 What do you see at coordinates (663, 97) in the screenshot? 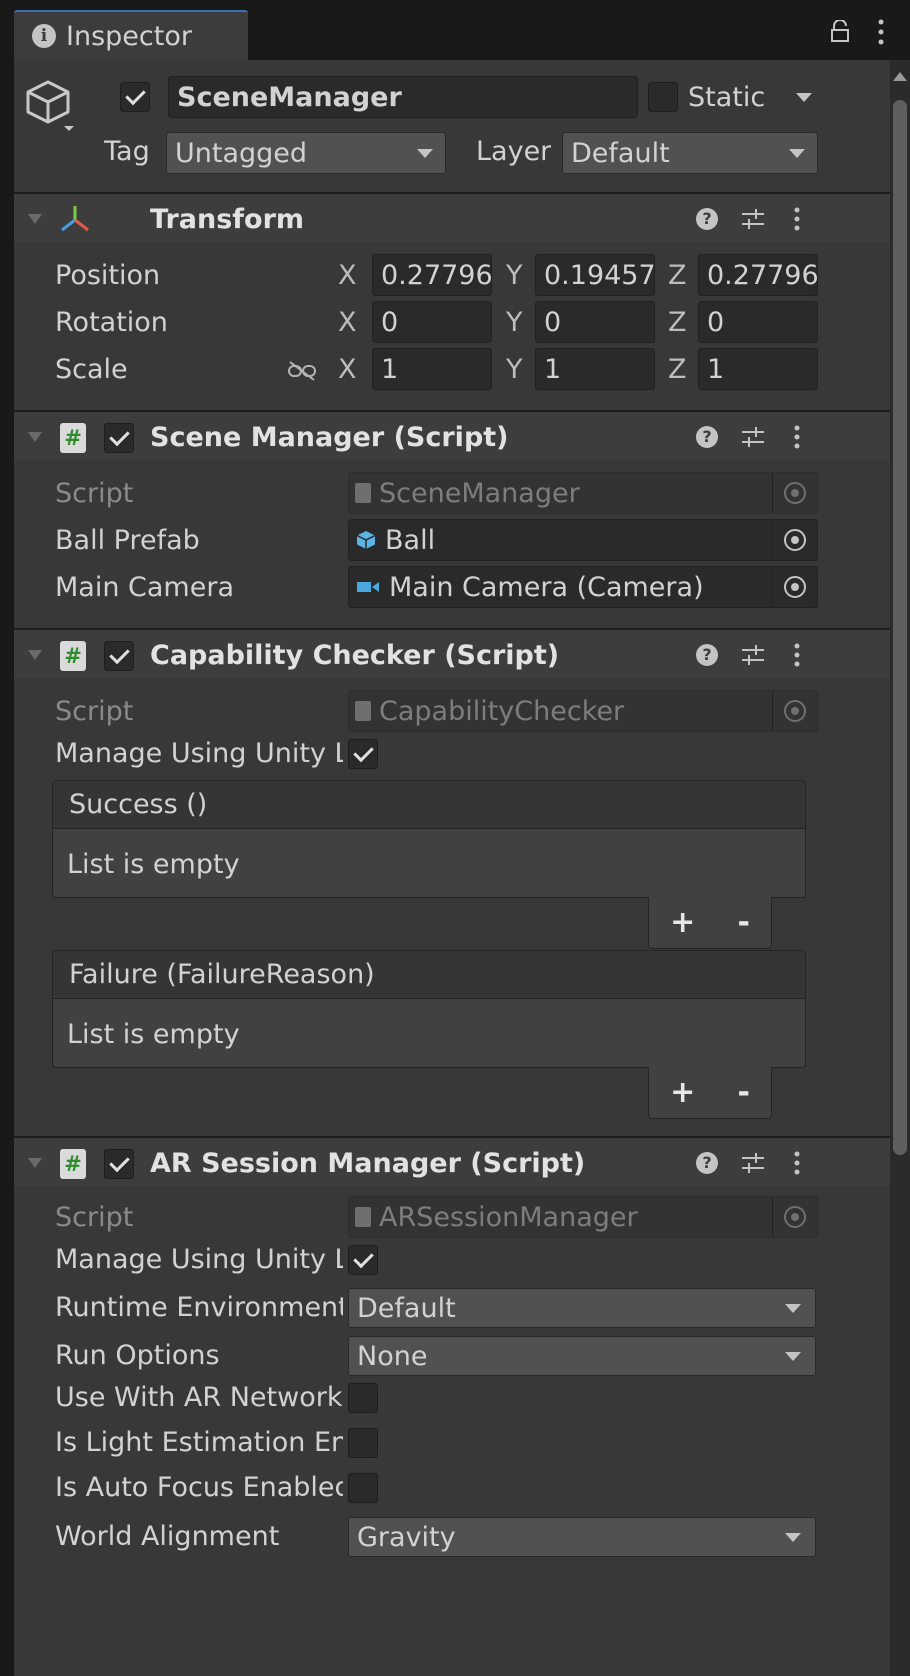
I see `static-checkbox` at bounding box center [663, 97].